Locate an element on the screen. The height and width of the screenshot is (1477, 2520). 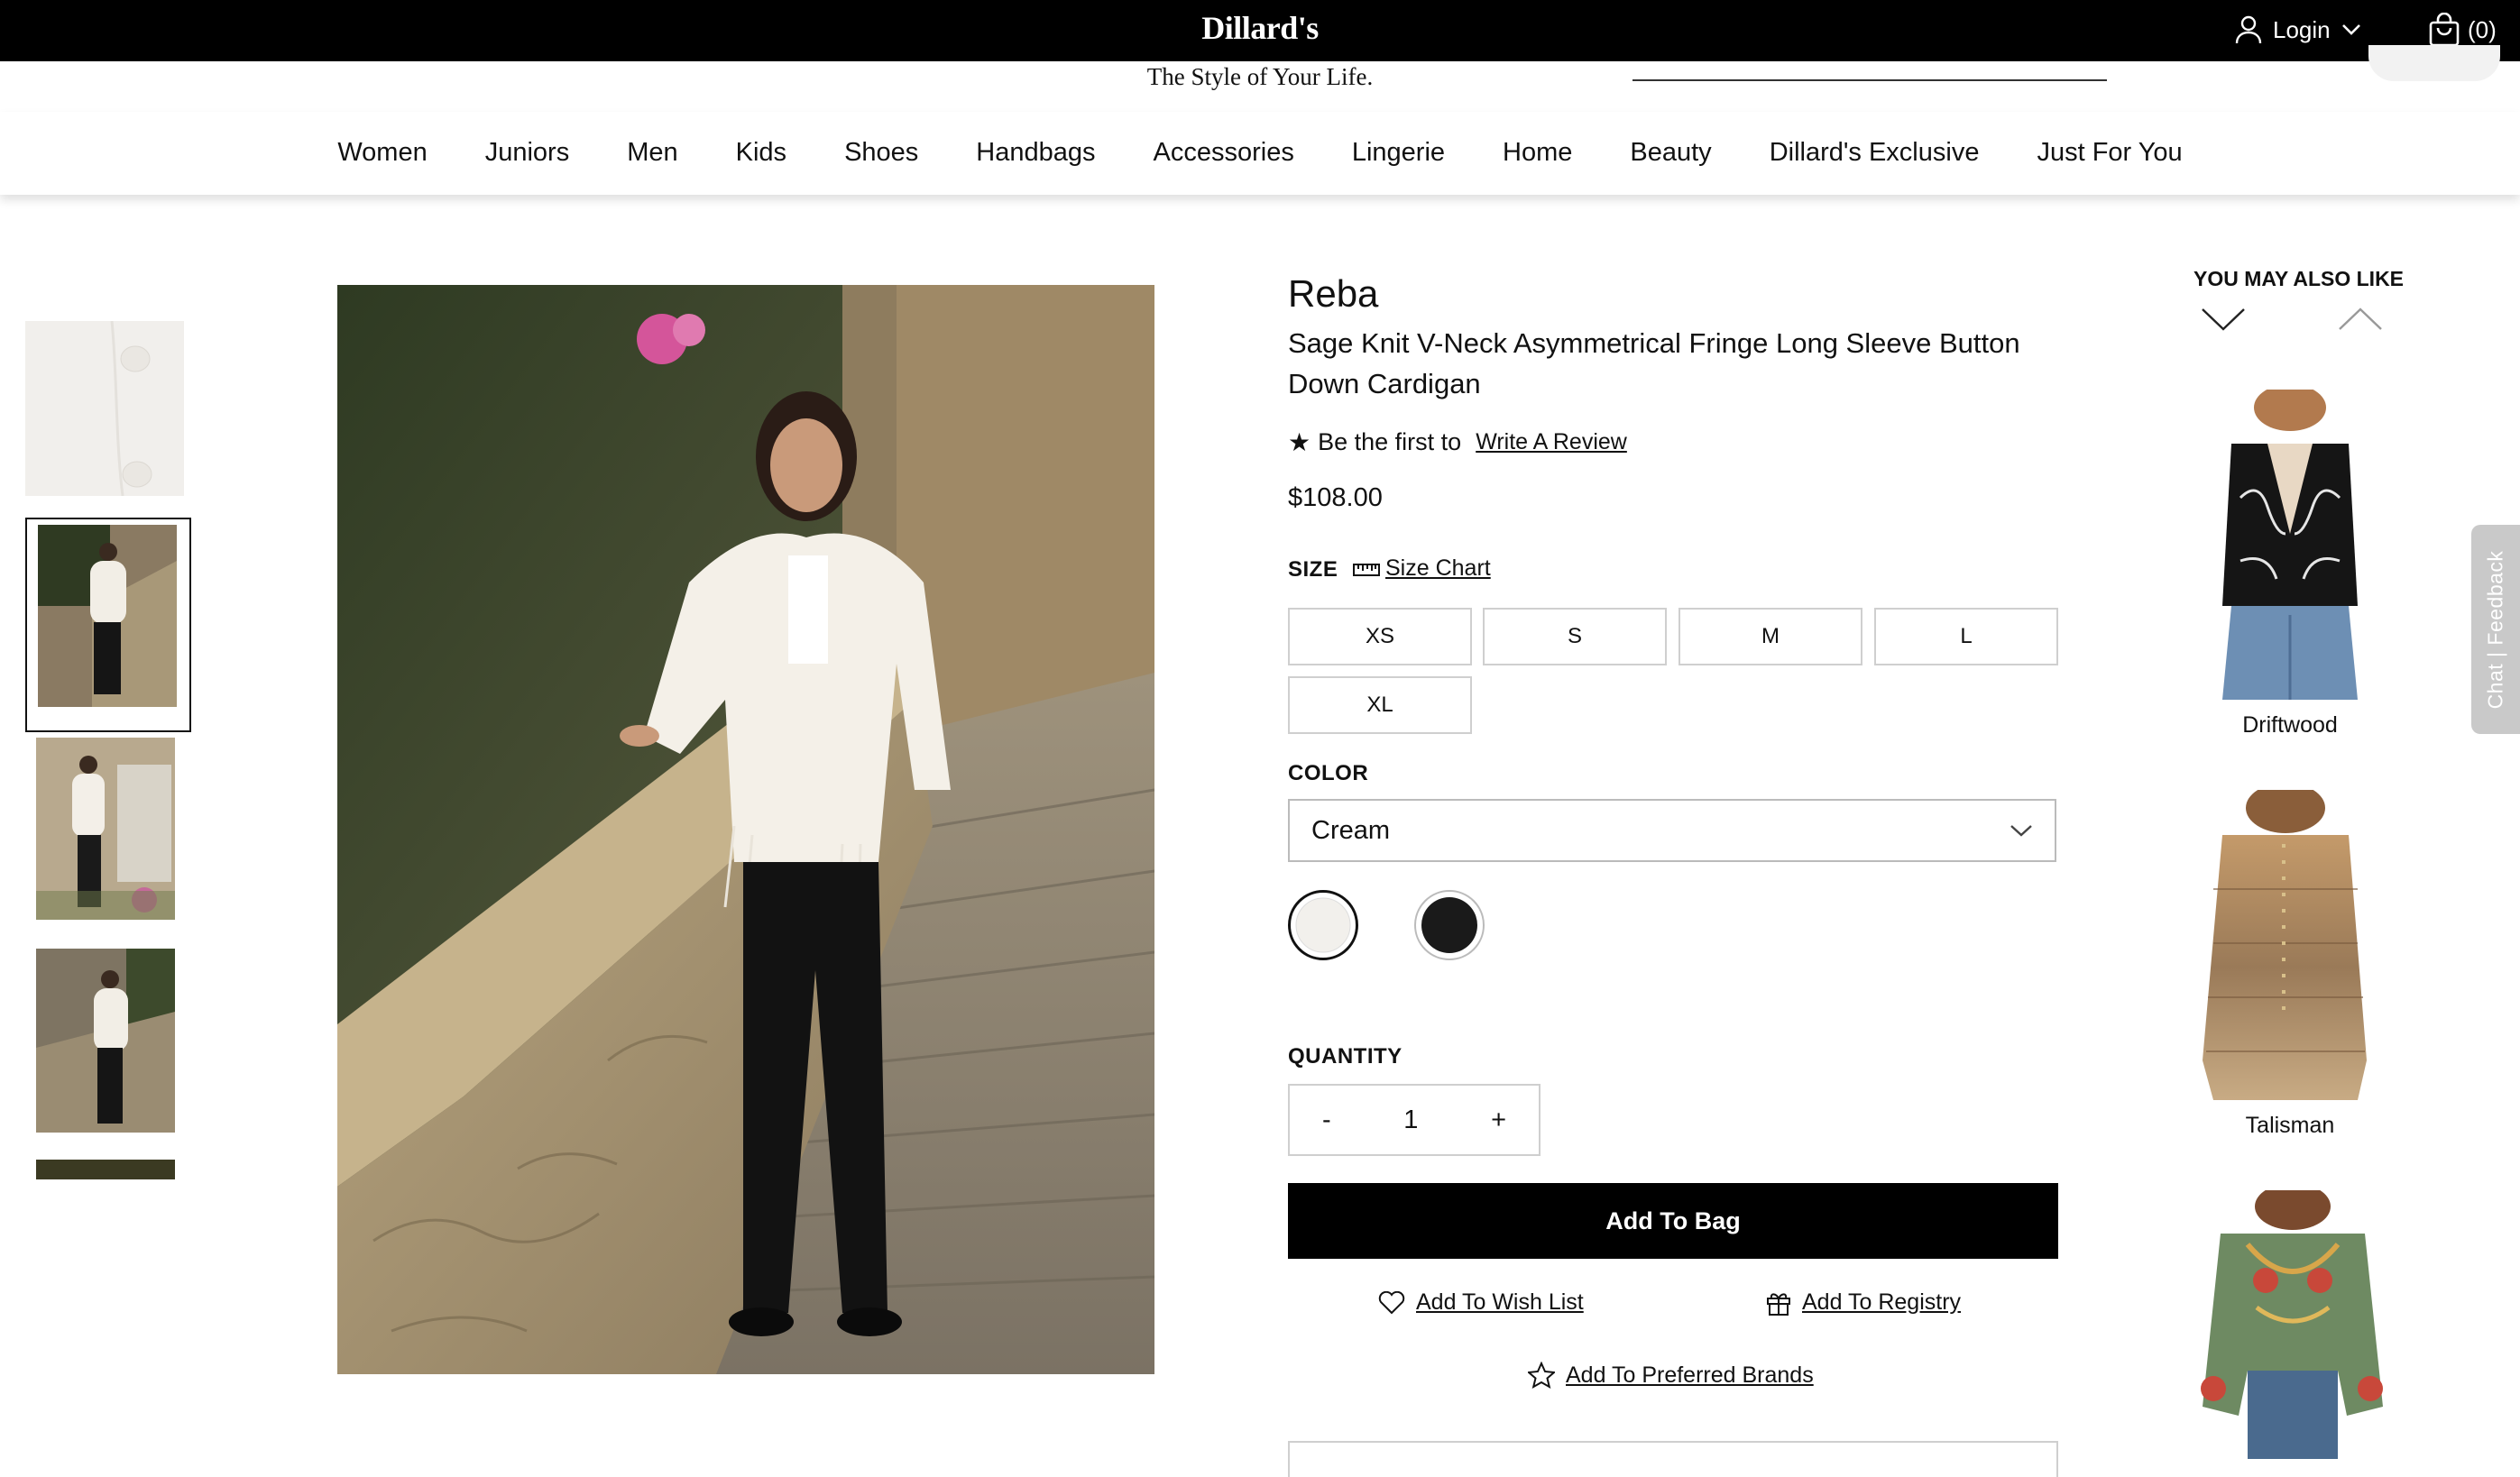
quantity-stepper: - 1 + is located at coordinates (1414, 1120).